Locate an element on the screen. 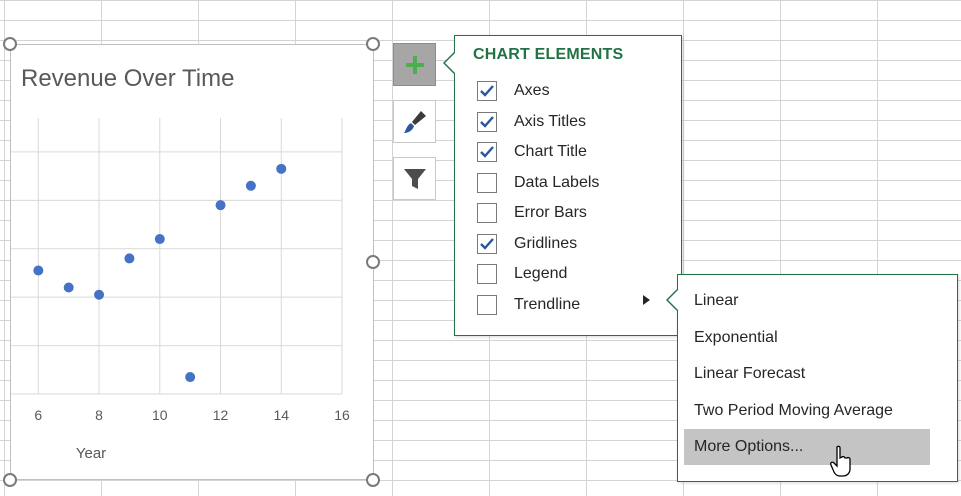 This screenshot has width=961, height=496. option-chart-title: Chart Title is located at coordinates (532, 152).